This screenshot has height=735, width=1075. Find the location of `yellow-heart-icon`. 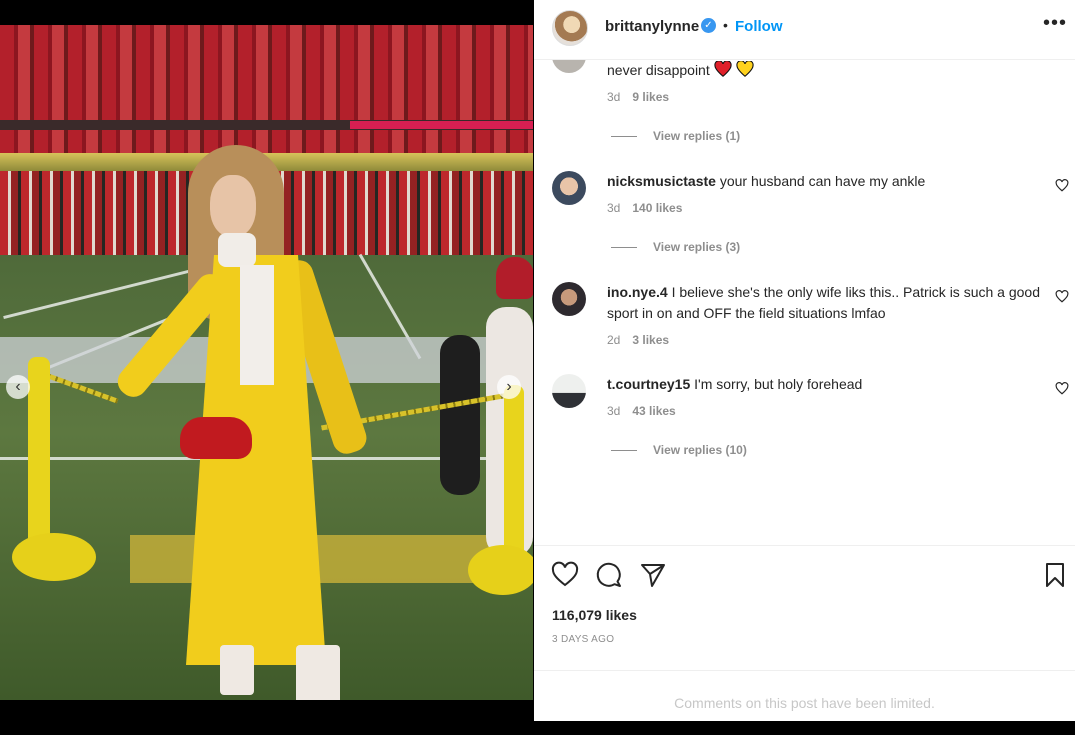

yellow-heart-icon is located at coordinates (744, 69).